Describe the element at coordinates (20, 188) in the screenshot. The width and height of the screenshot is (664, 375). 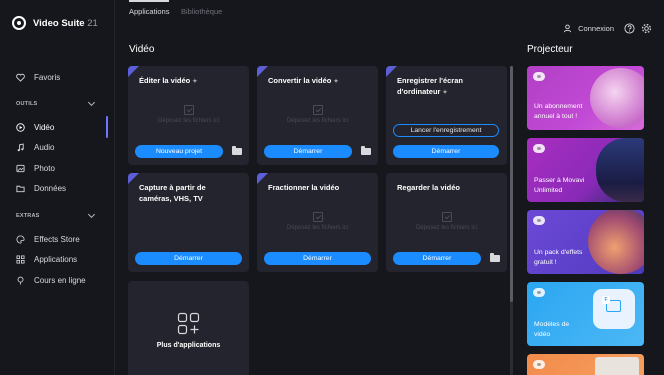
I see `folder-icon` at that location.